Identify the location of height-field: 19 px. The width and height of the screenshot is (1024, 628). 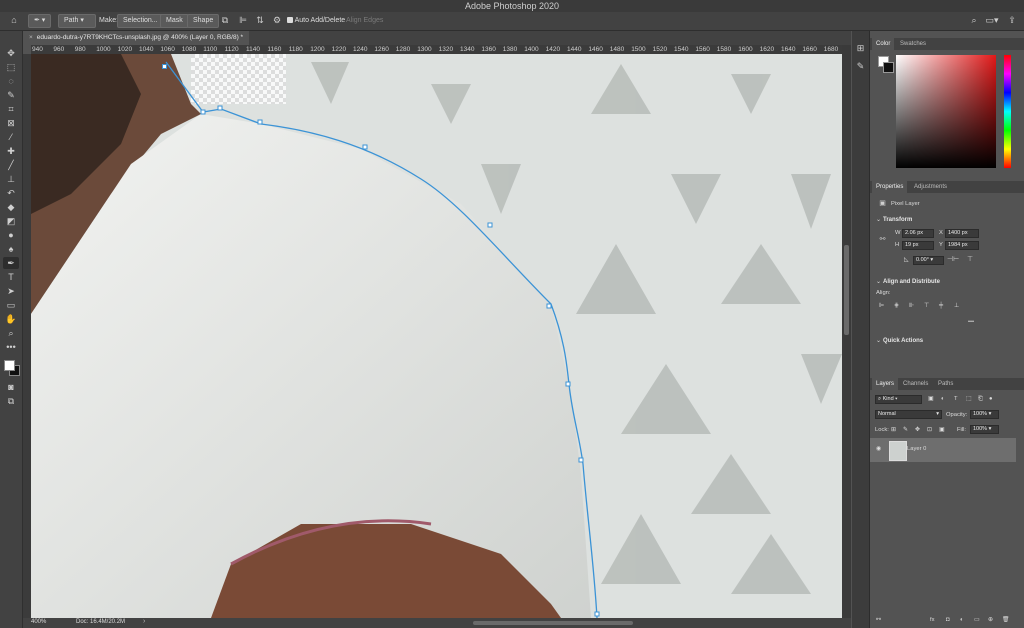
(918, 245).